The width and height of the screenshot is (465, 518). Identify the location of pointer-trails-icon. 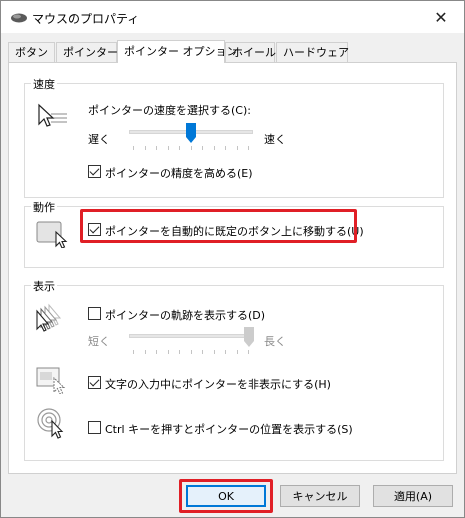
(49, 317).